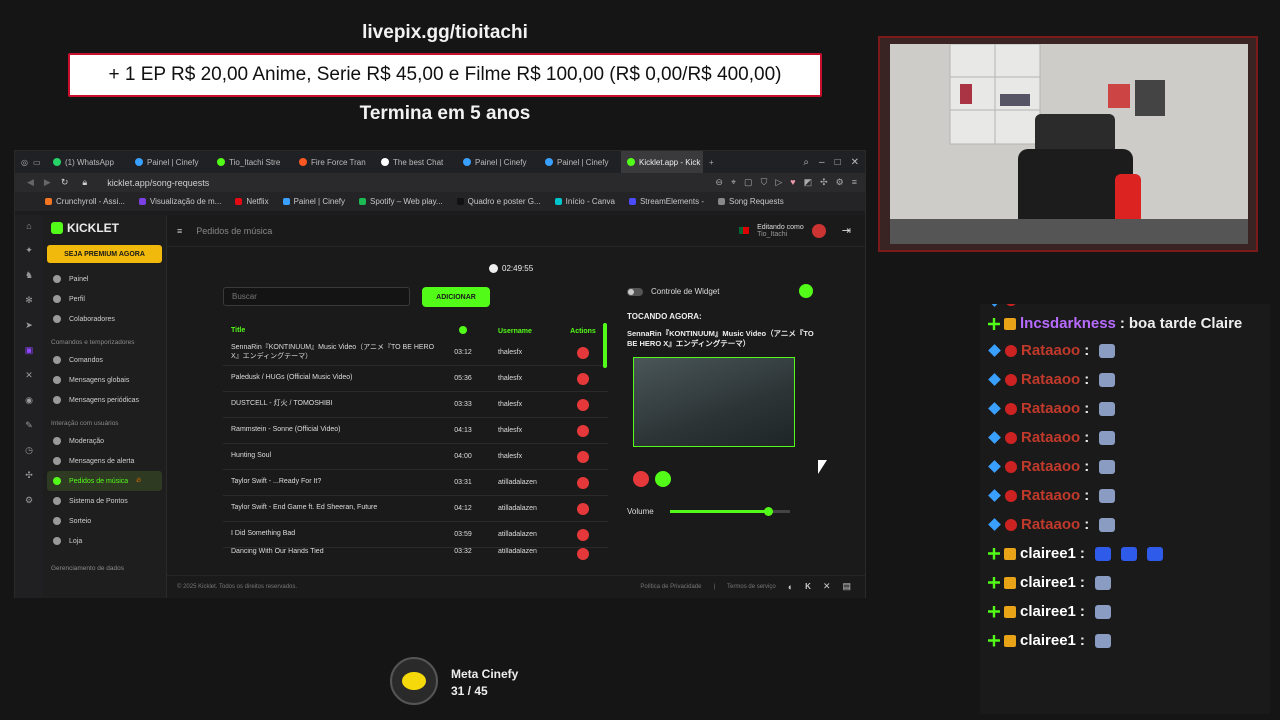  What do you see at coordinates (29, 325) in the screenshot?
I see `arrow-icon: ➤` at bounding box center [29, 325].